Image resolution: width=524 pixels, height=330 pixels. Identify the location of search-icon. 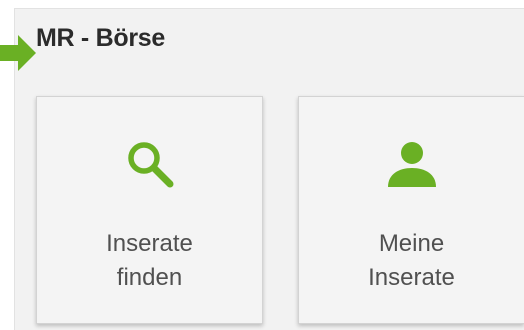
(150, 165).